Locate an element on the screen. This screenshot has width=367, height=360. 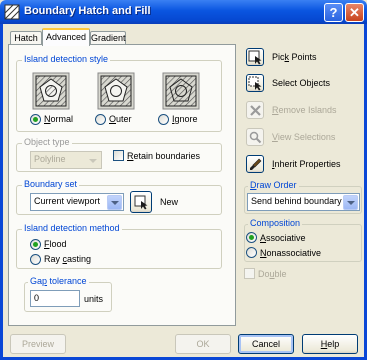
composition-legend: Composition is located at coordinates (275, 223).